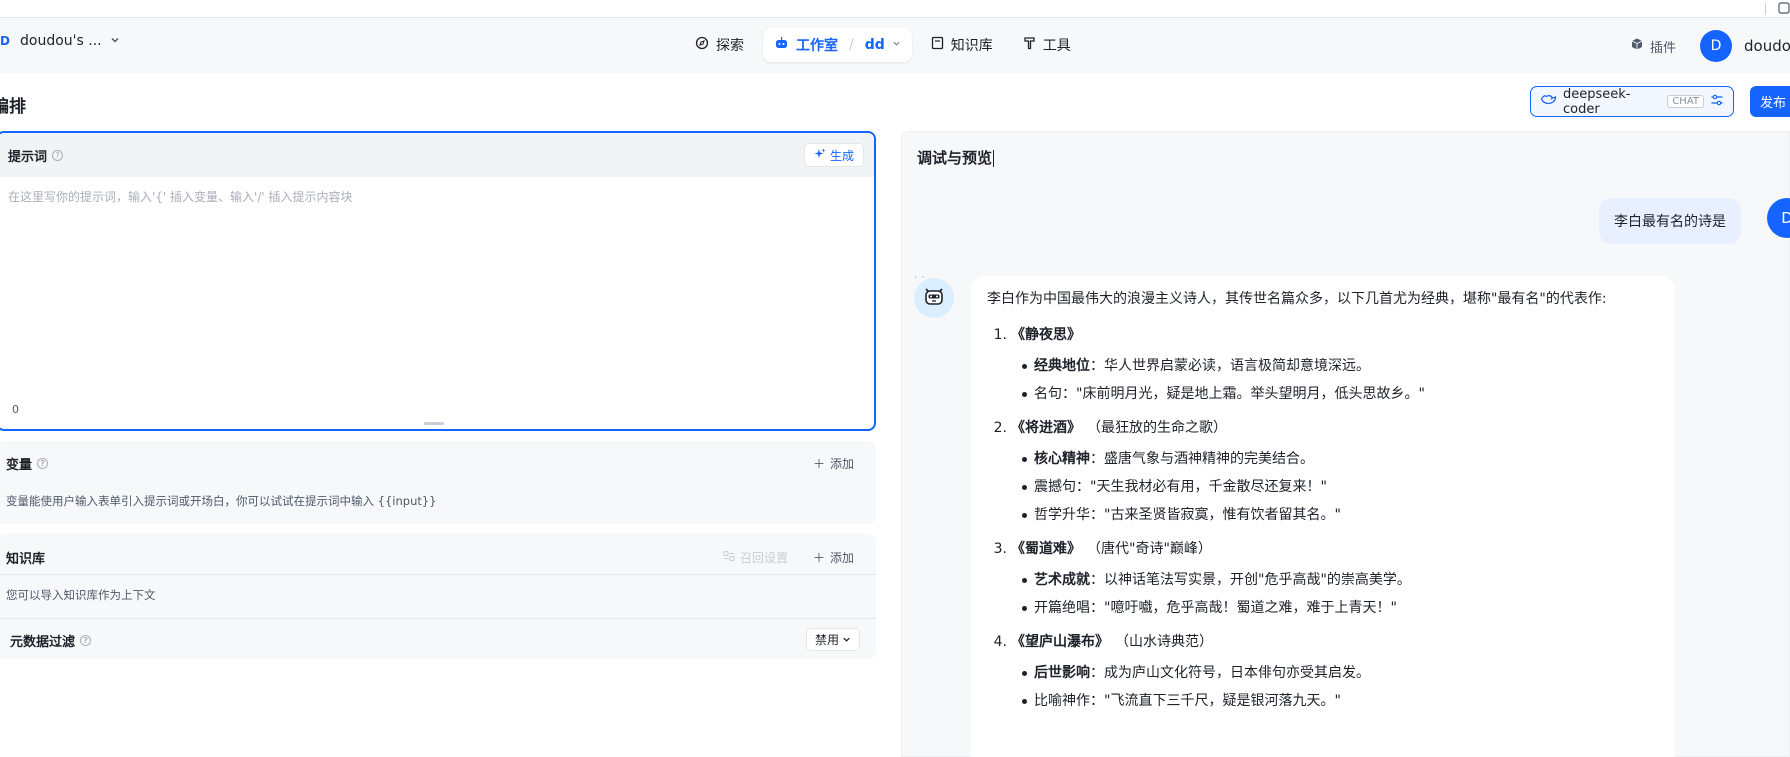 The width and height of the screenshot is (1790, 757). I want to click on nav-studio-app: dd, so click(875, 45).